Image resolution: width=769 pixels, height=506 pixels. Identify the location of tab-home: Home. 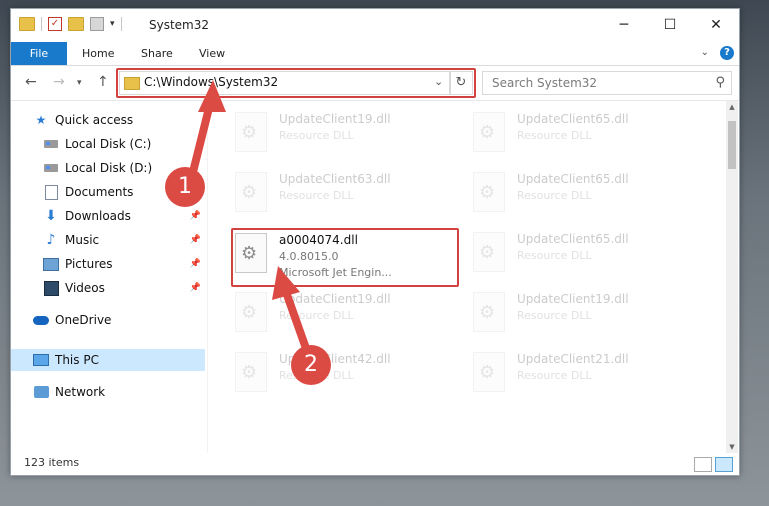
(98, 53).